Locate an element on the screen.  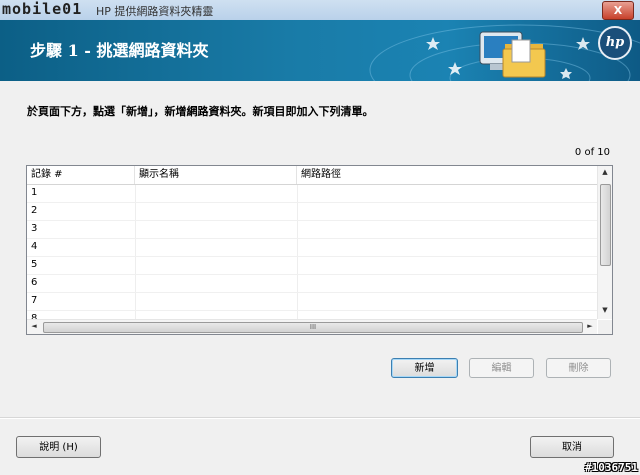
computer-folder-icon is located at coordinates (512, 54).